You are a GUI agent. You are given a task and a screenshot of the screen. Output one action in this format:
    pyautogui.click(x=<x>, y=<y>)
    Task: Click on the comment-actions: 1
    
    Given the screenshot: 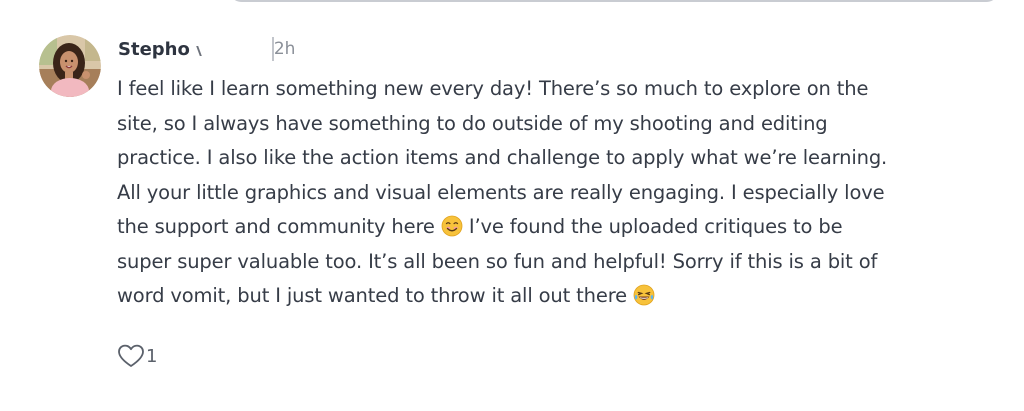 What is the action you would take?
    pyautogui.click(x=137, y=356)
    